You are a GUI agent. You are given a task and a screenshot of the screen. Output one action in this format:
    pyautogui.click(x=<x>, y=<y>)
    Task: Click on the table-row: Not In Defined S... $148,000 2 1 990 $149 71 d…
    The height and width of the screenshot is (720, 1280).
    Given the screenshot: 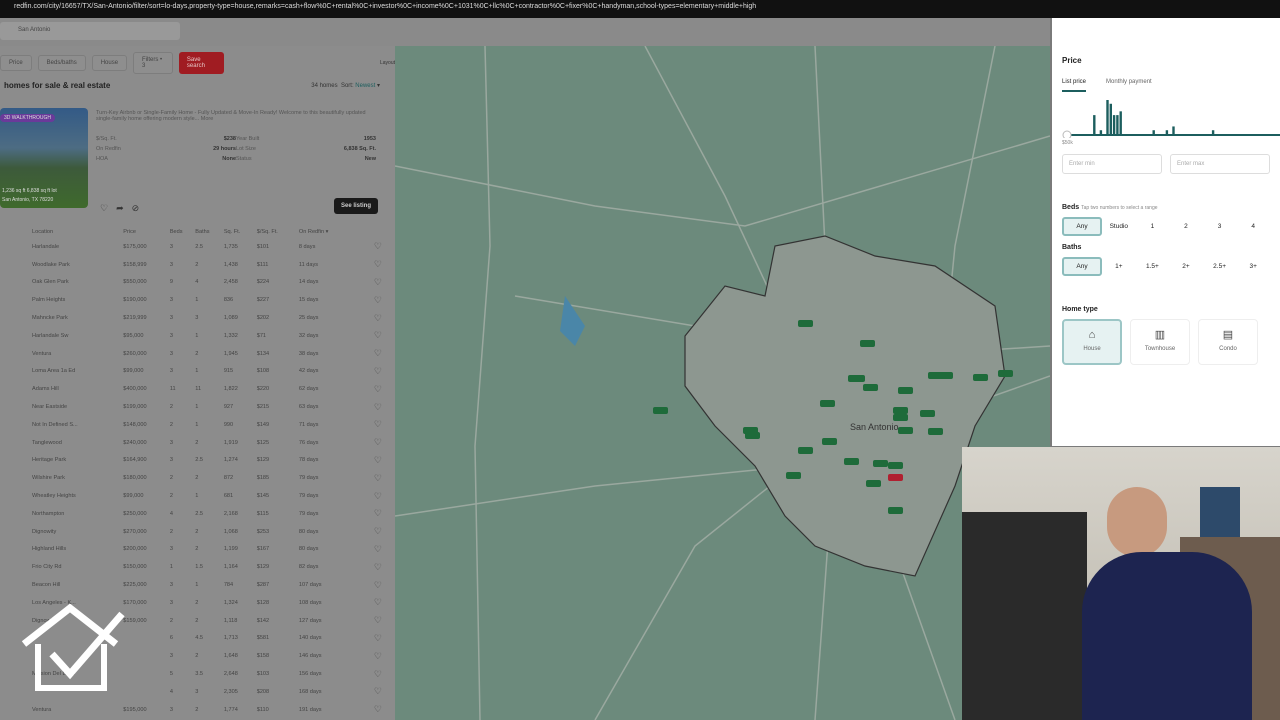 What is the action you would take?
    pyautogui.click(x=195, y=425)
    